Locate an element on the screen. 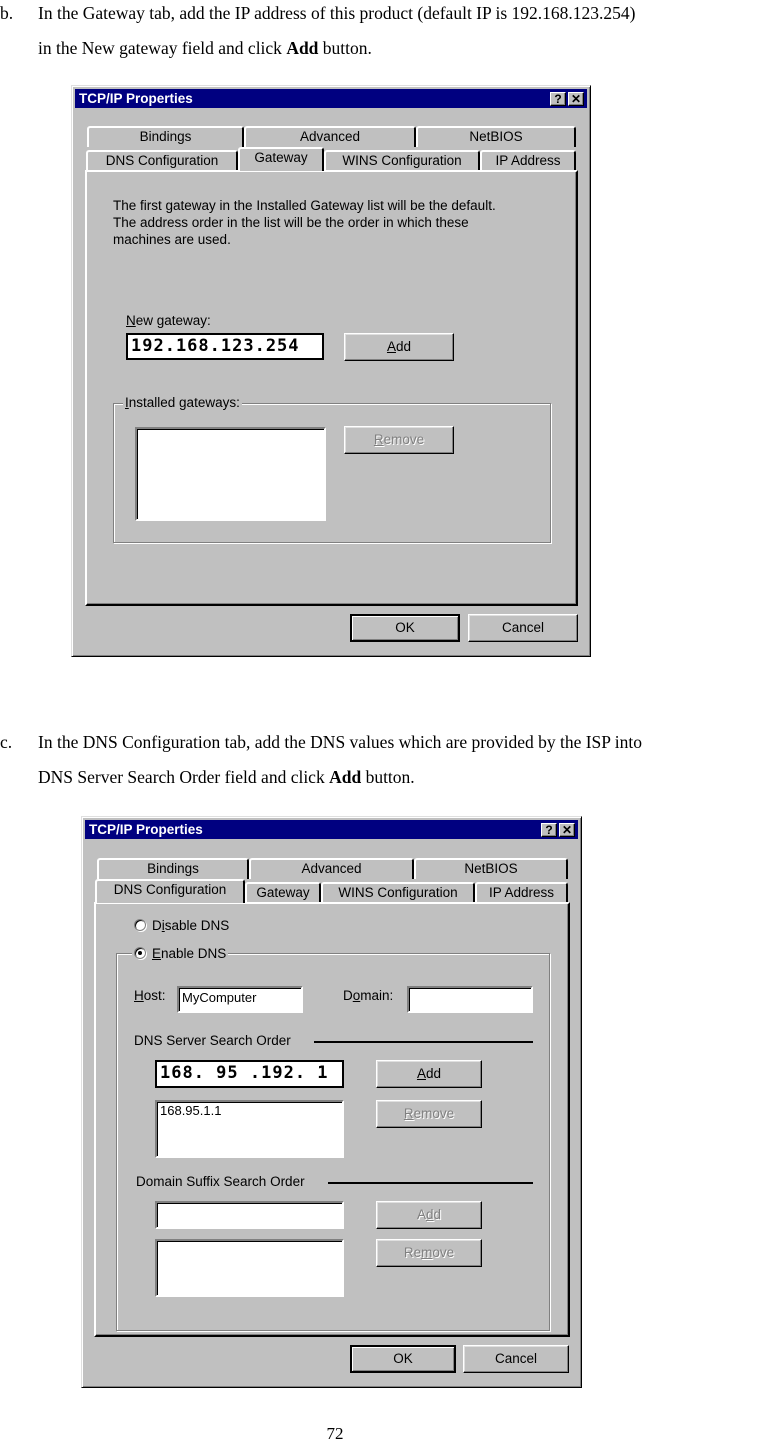 The height and width of the screenshot is (1444, 762). suffix-remove-button: Remove is located at coordinates (429, 1253).